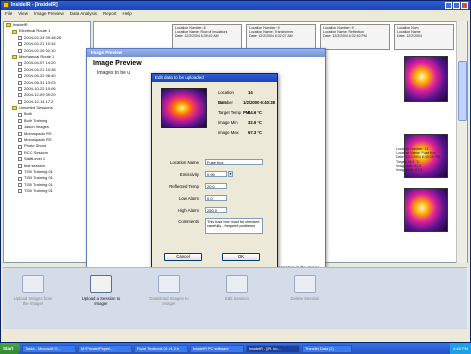  Describe the element at coordinates (234, 162) in the screenshot. I see `location-name-input` at that location.